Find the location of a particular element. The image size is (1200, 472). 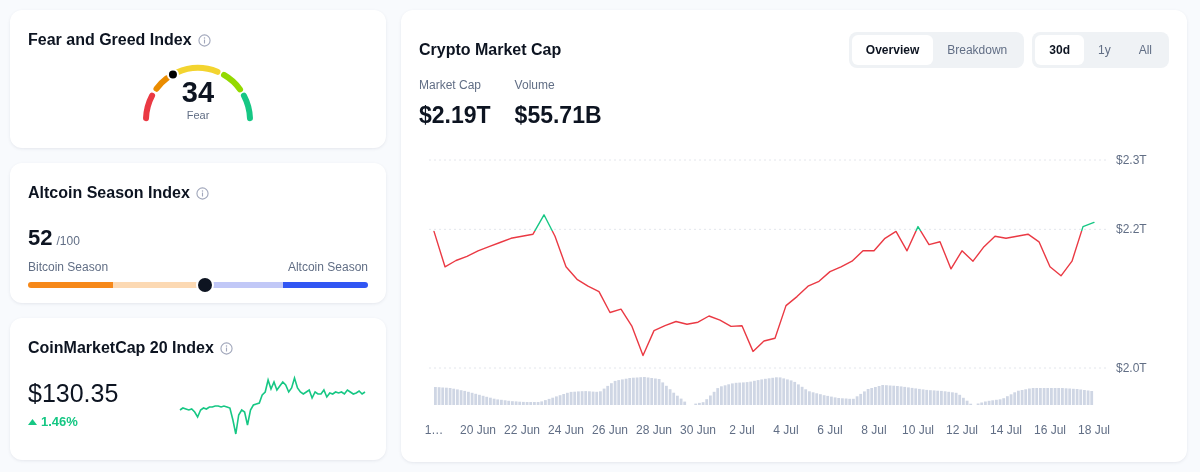

axis-label: 2 Jul is located at coordinates (742, 429).